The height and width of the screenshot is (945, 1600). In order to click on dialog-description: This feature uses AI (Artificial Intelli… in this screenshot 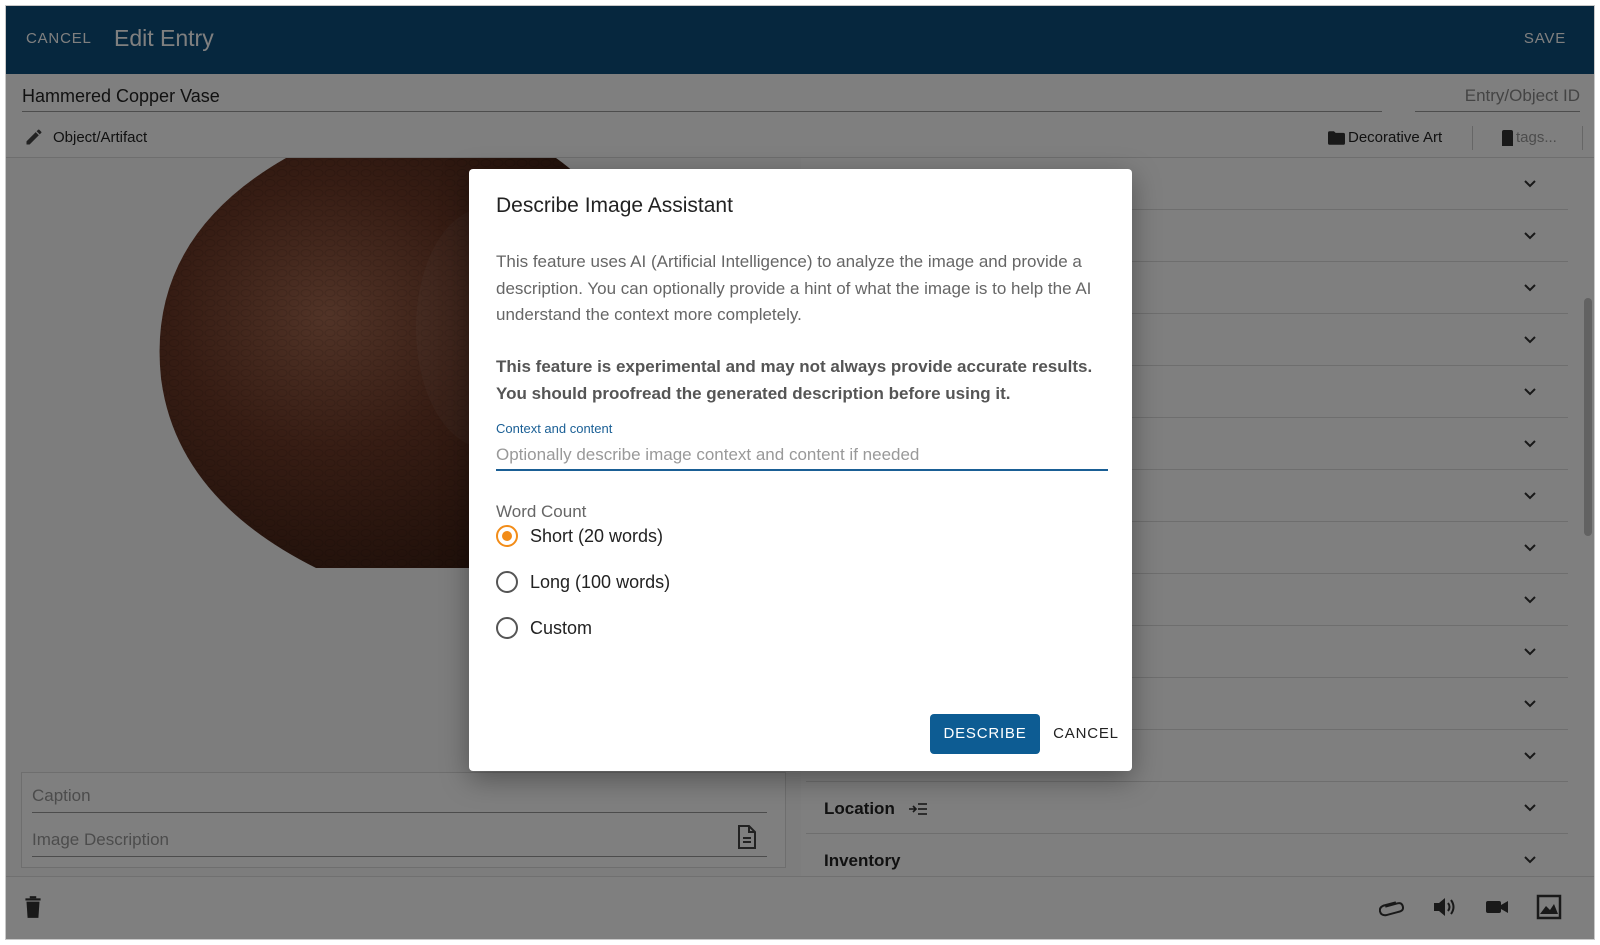, I will do `click(794, 288)`.